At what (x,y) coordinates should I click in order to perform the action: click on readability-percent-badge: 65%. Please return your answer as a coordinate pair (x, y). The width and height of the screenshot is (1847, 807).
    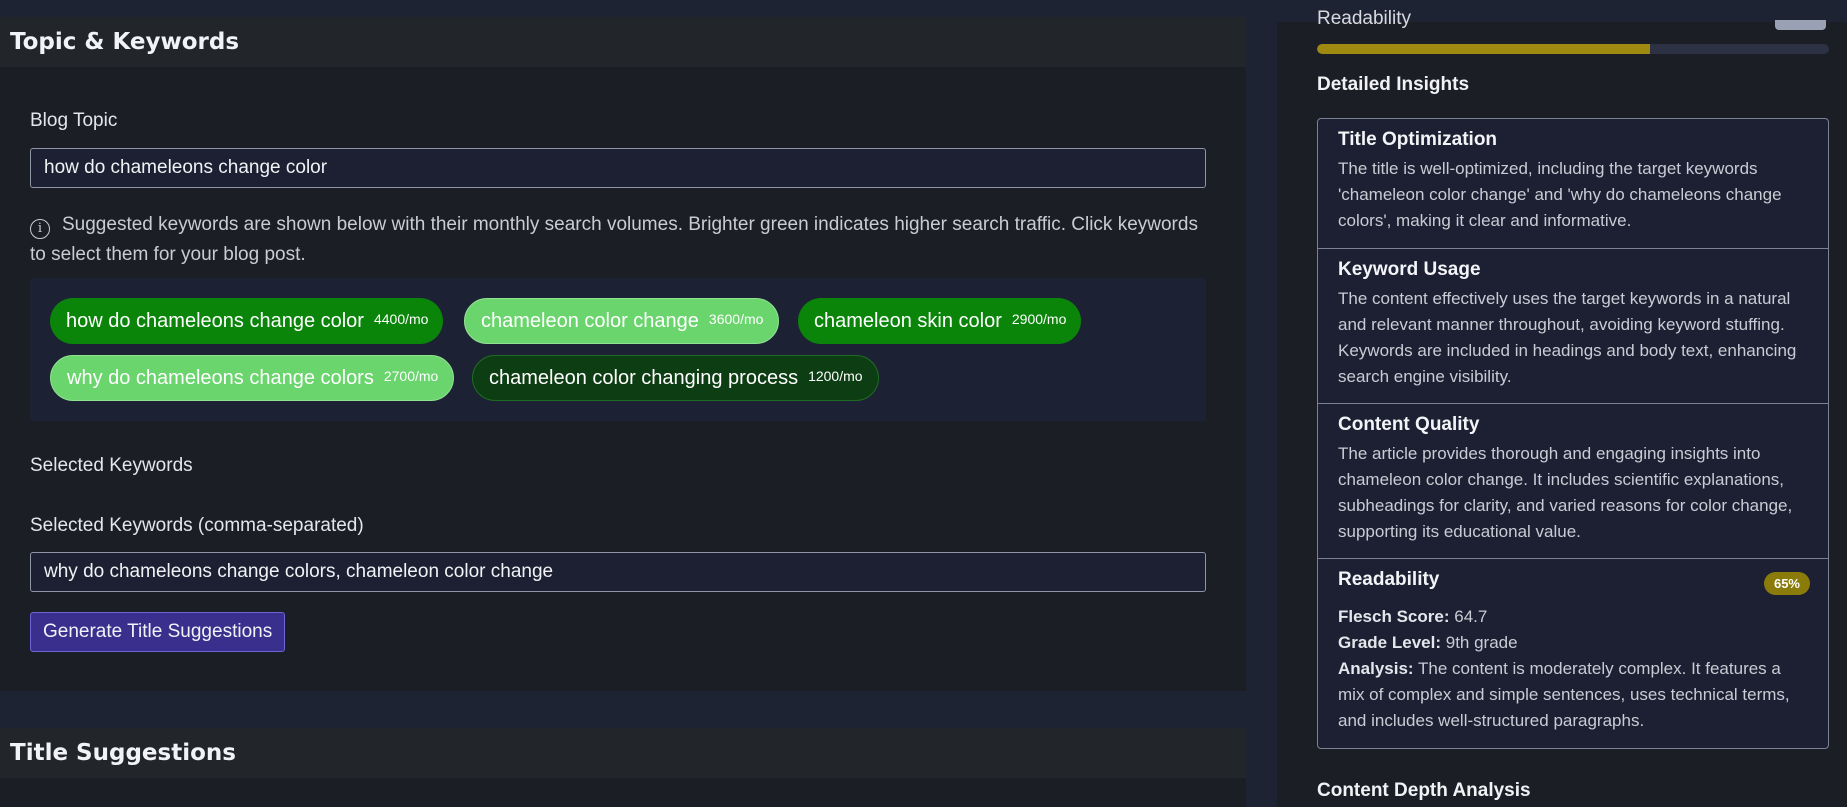
    Looking at the image, I should click on (1786, 583).